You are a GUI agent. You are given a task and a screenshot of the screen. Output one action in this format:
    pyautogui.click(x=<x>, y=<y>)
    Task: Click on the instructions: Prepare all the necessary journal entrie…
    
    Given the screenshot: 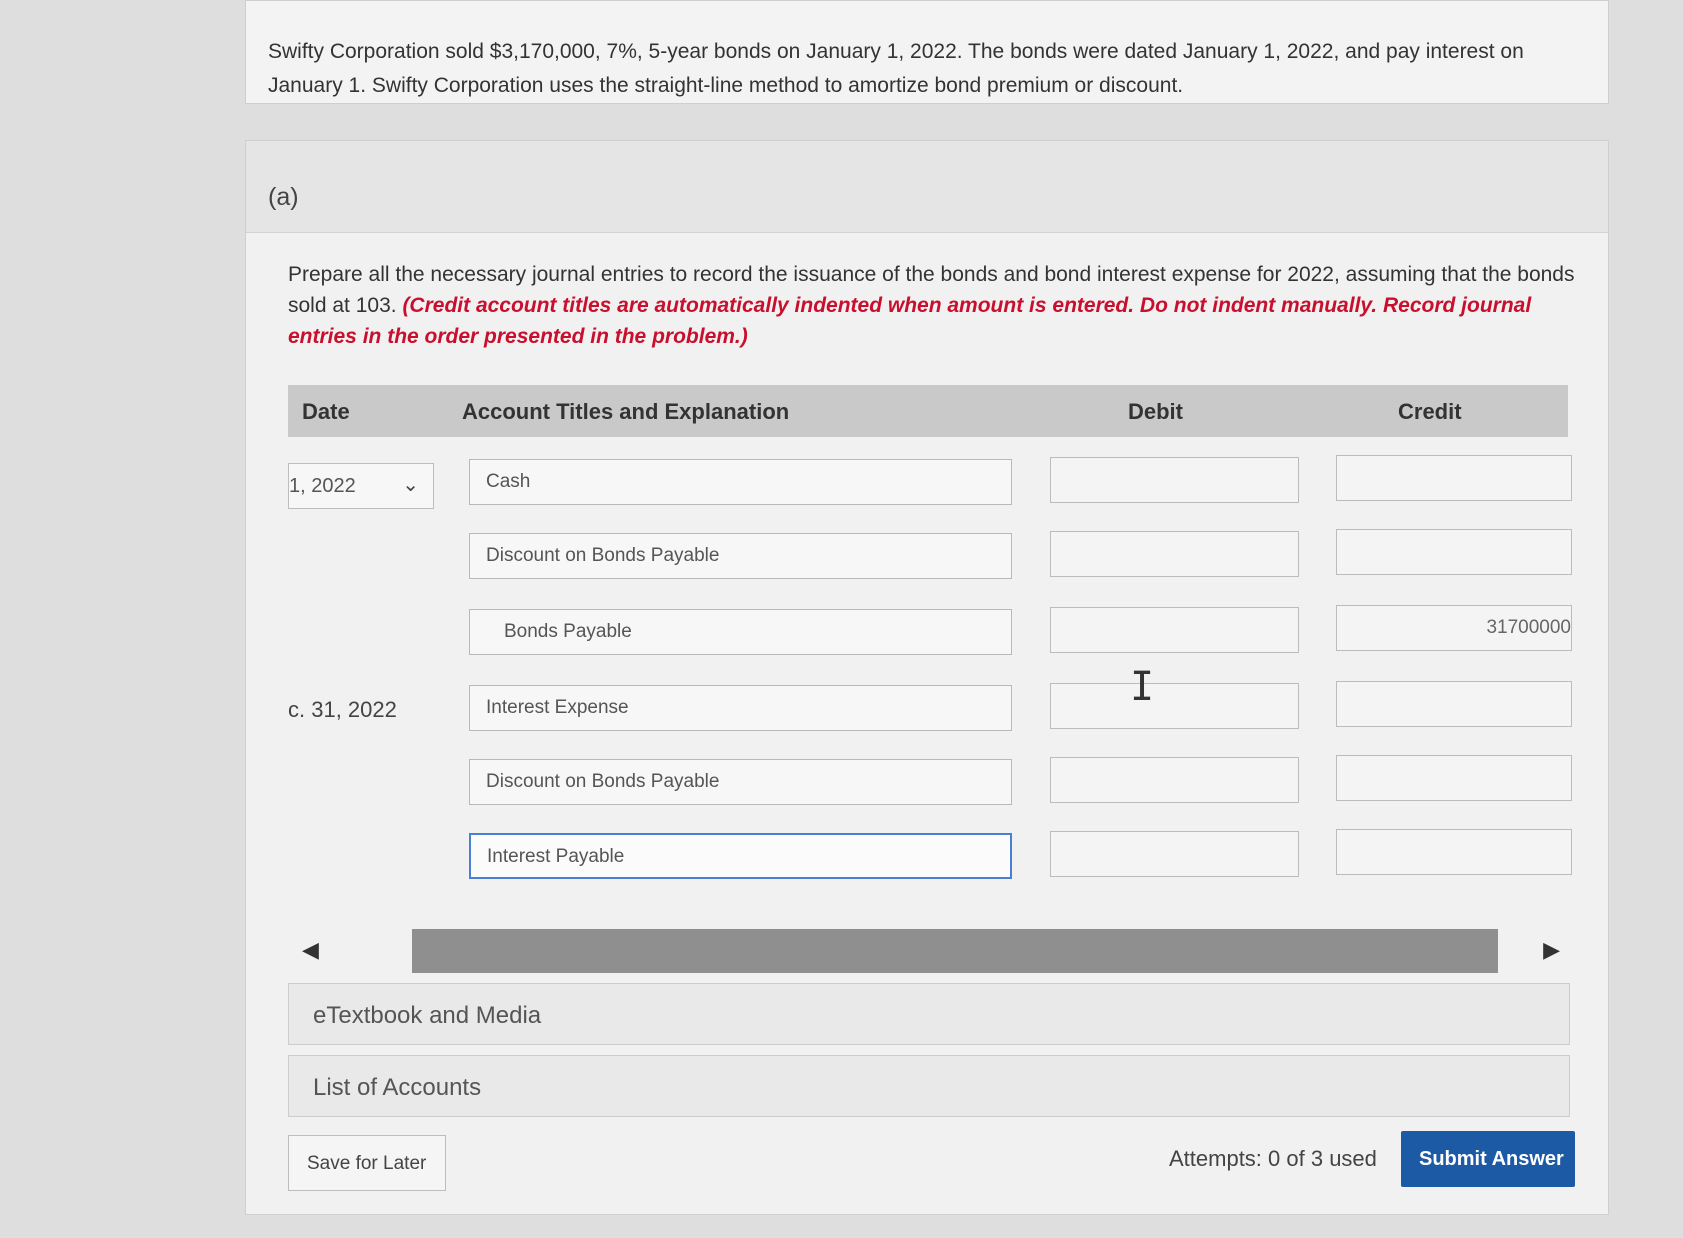 What is the action you would take?
    pyautogui.click(x=938, y=305)
    